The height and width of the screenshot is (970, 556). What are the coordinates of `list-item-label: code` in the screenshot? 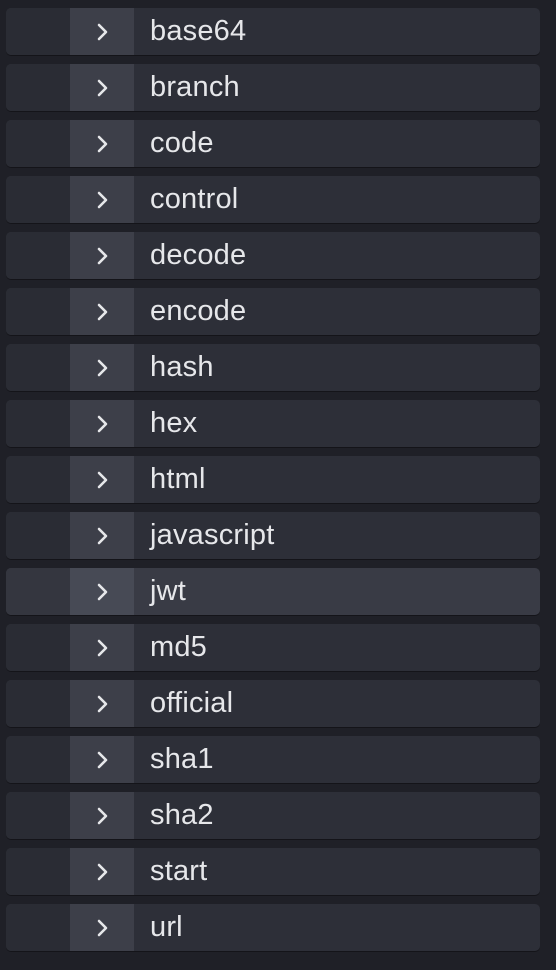 It's located at (182, 143).